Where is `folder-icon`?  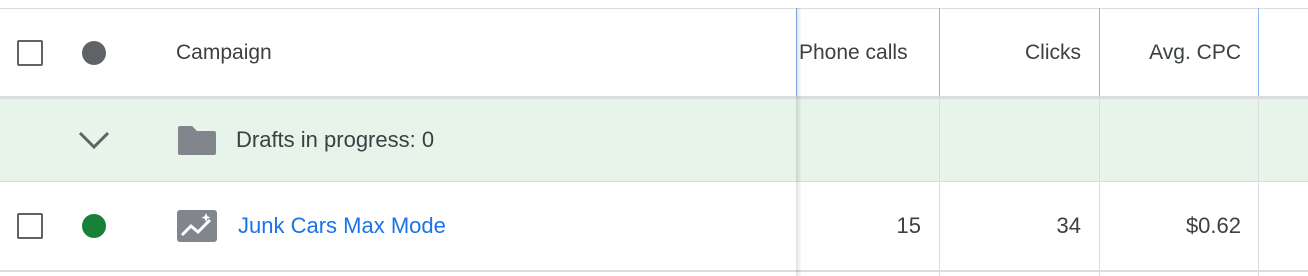 folder-icon is located at coordinates (197, 140).